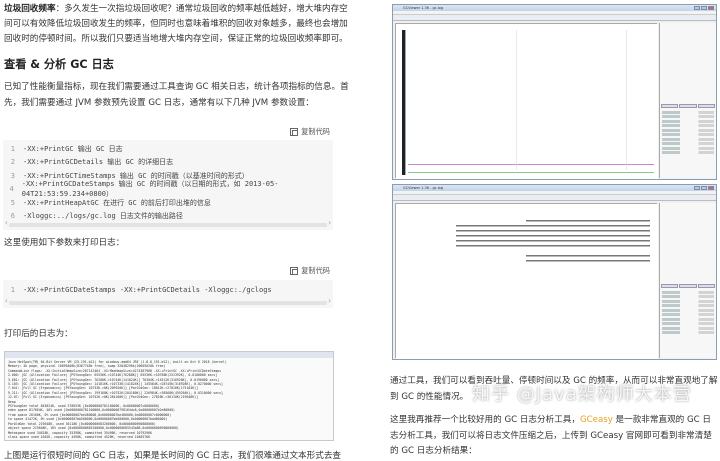 This screenshot has width=720, height=461. What do you see at coordinates (73, 148) in the screenshot?
I see `code-line-text: -XX:+PrintGC 输出 GC 日志` at bounding box center [73, 148].